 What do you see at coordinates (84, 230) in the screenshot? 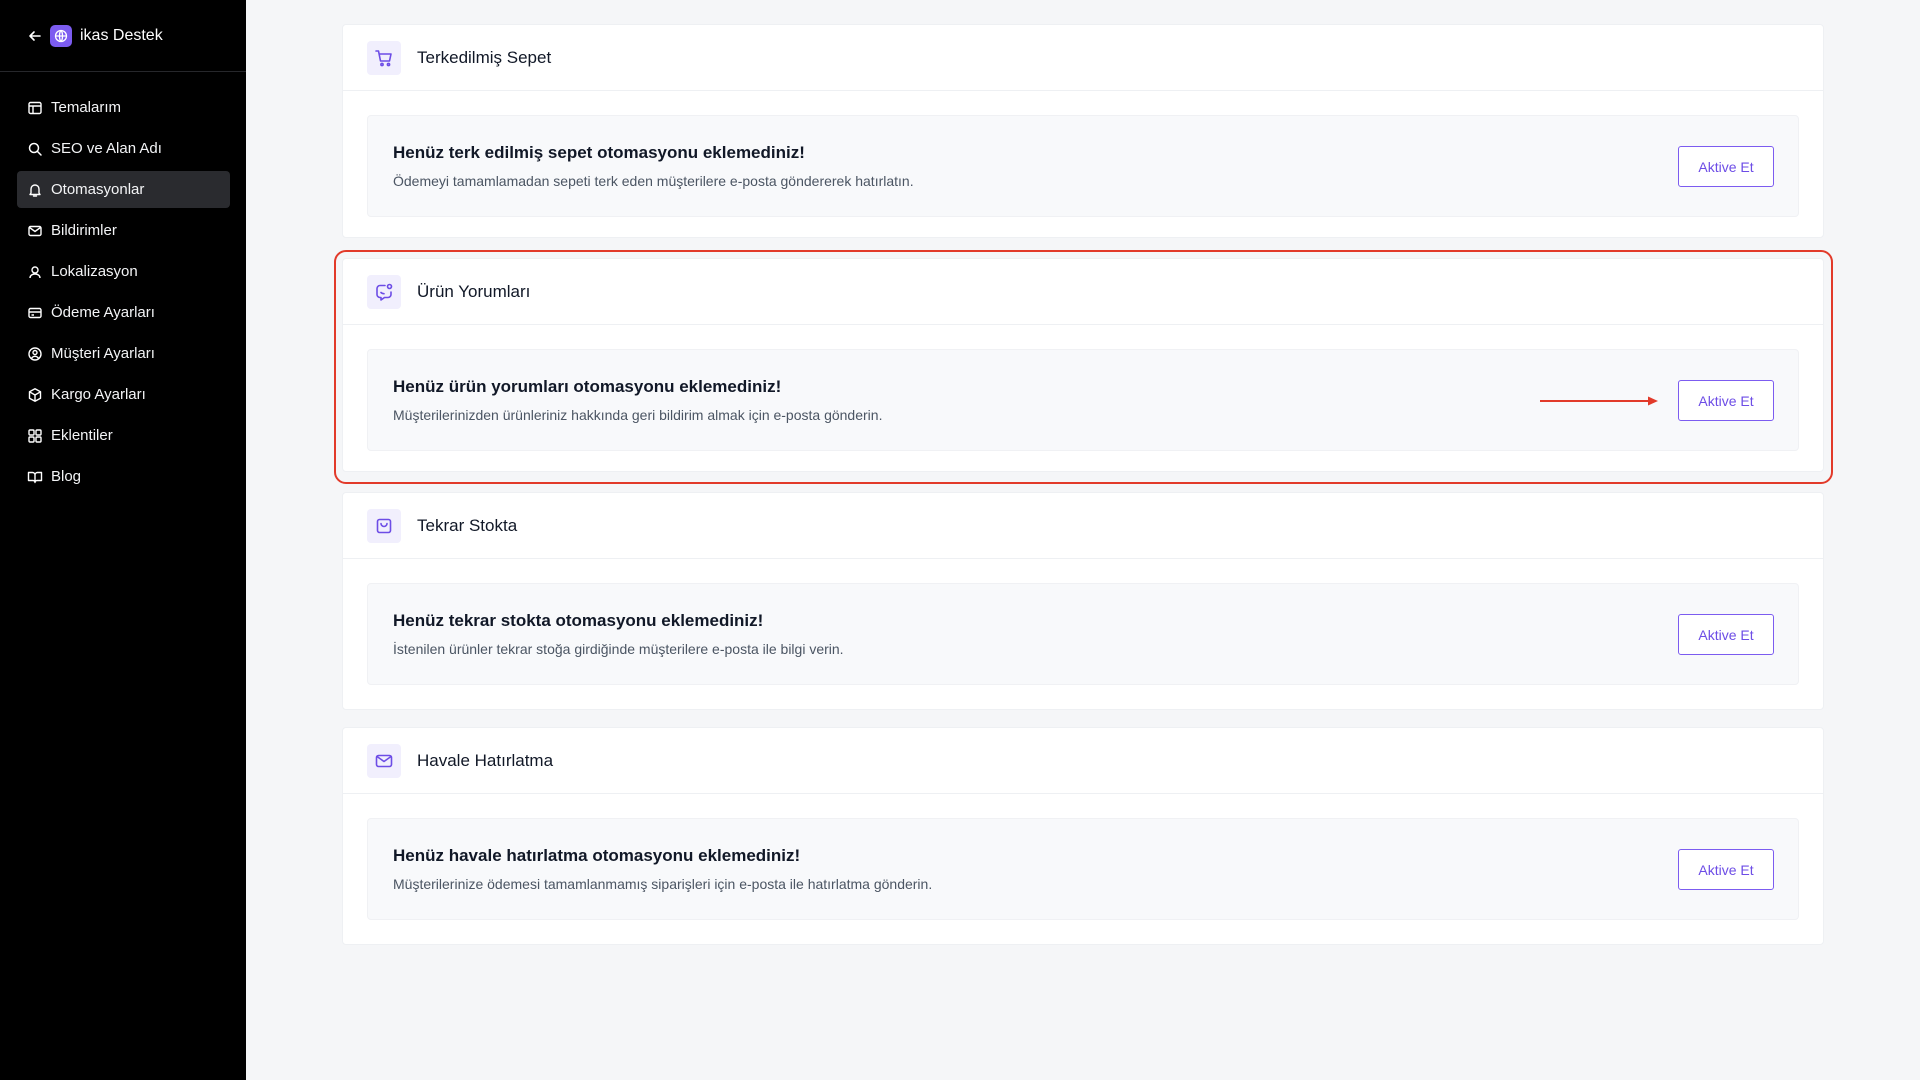
I see `sidebar-item-label: Bildirimler` at bounding box center [84, 230].